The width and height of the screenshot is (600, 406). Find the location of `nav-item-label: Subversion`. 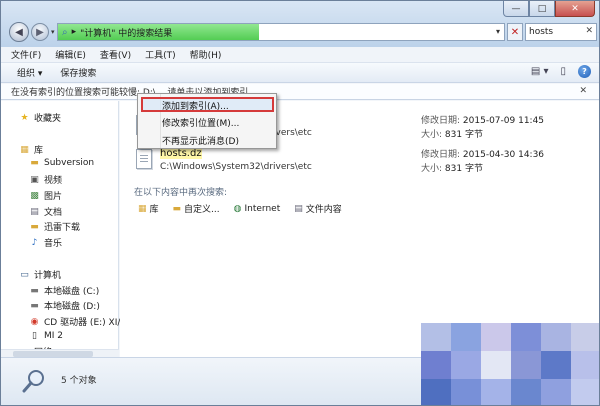

nav-item-label: Subversion is located at coordinates (69, 163).